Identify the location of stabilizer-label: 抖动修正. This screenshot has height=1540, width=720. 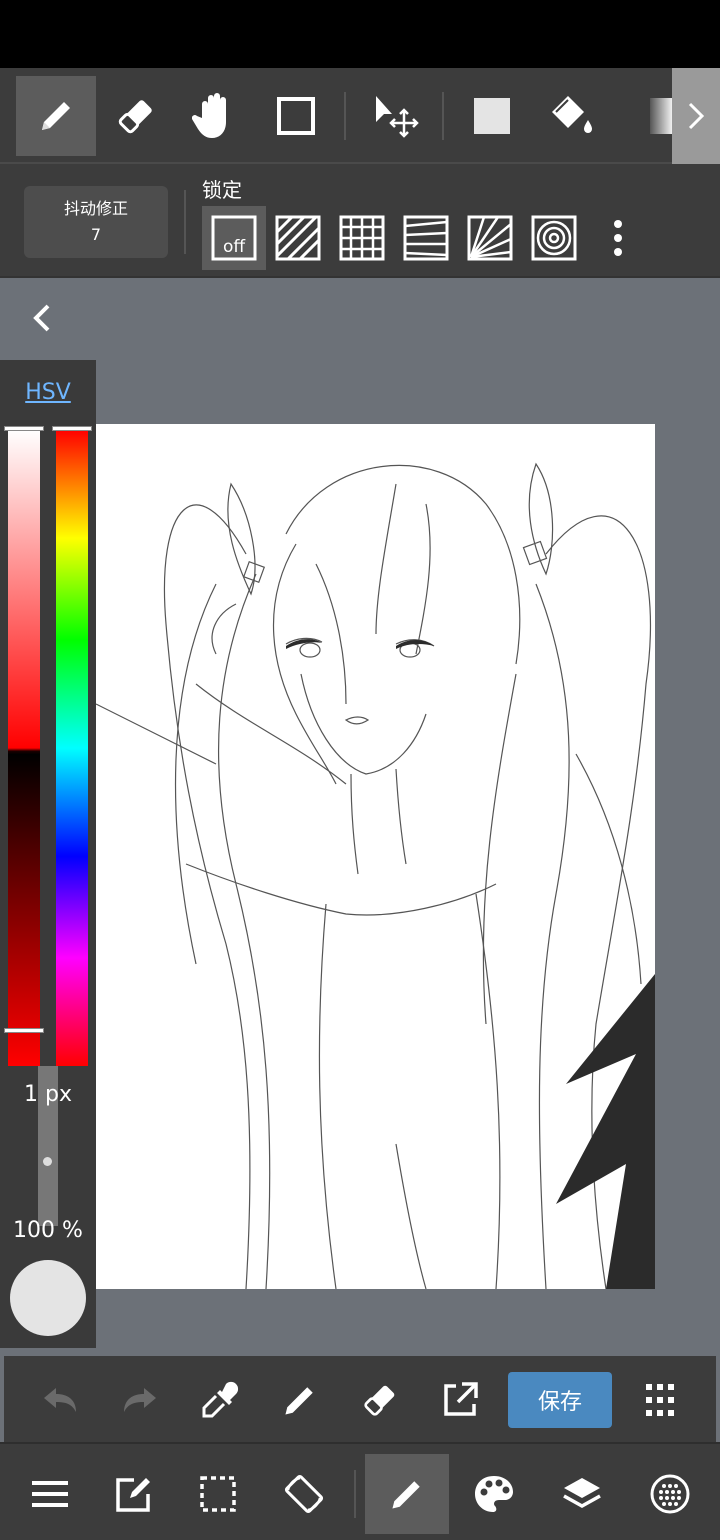
(95, 208).